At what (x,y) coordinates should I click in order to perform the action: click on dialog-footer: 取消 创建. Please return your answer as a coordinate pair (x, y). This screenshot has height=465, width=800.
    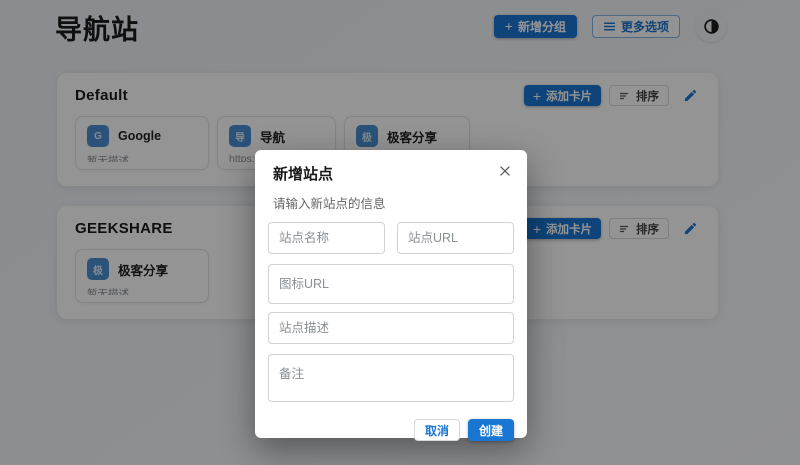
    Looking at the image, I should click on (391, 424).